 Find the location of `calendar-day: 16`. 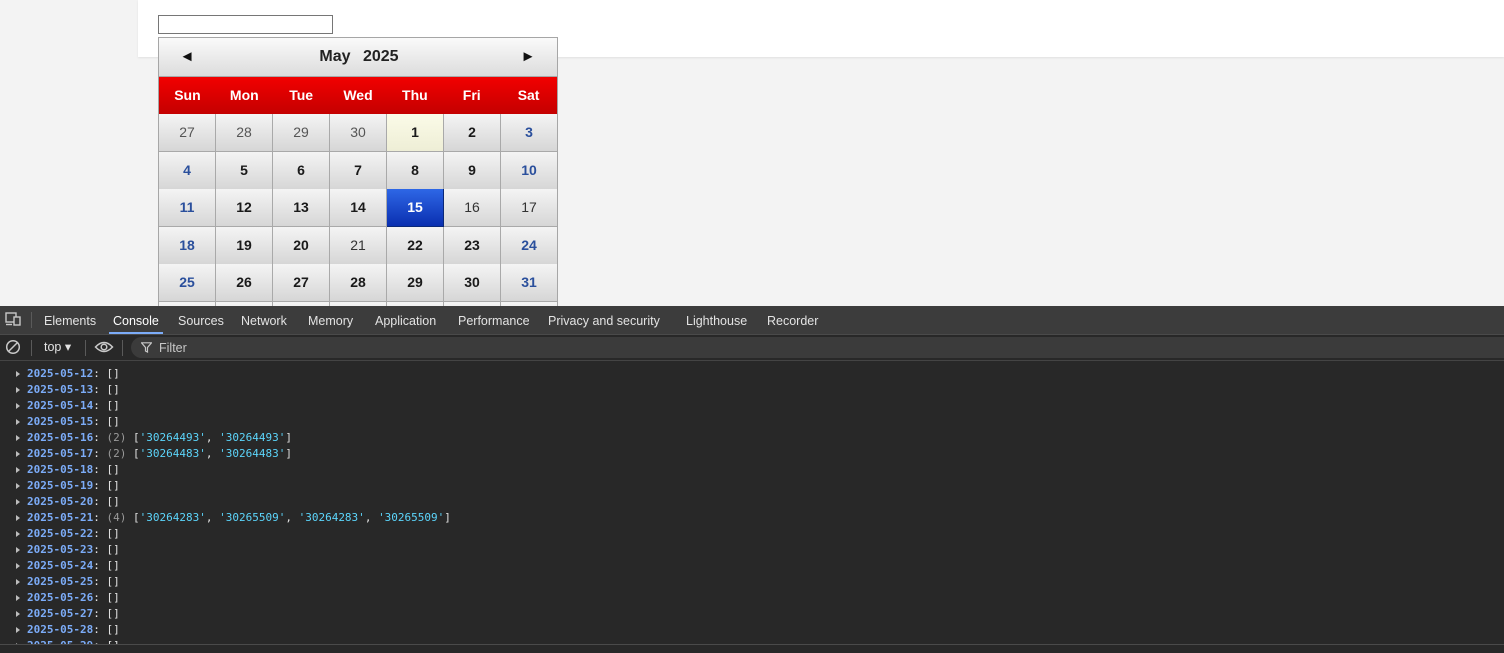

calendar-day: 16 is located at coordinates (472, 208).